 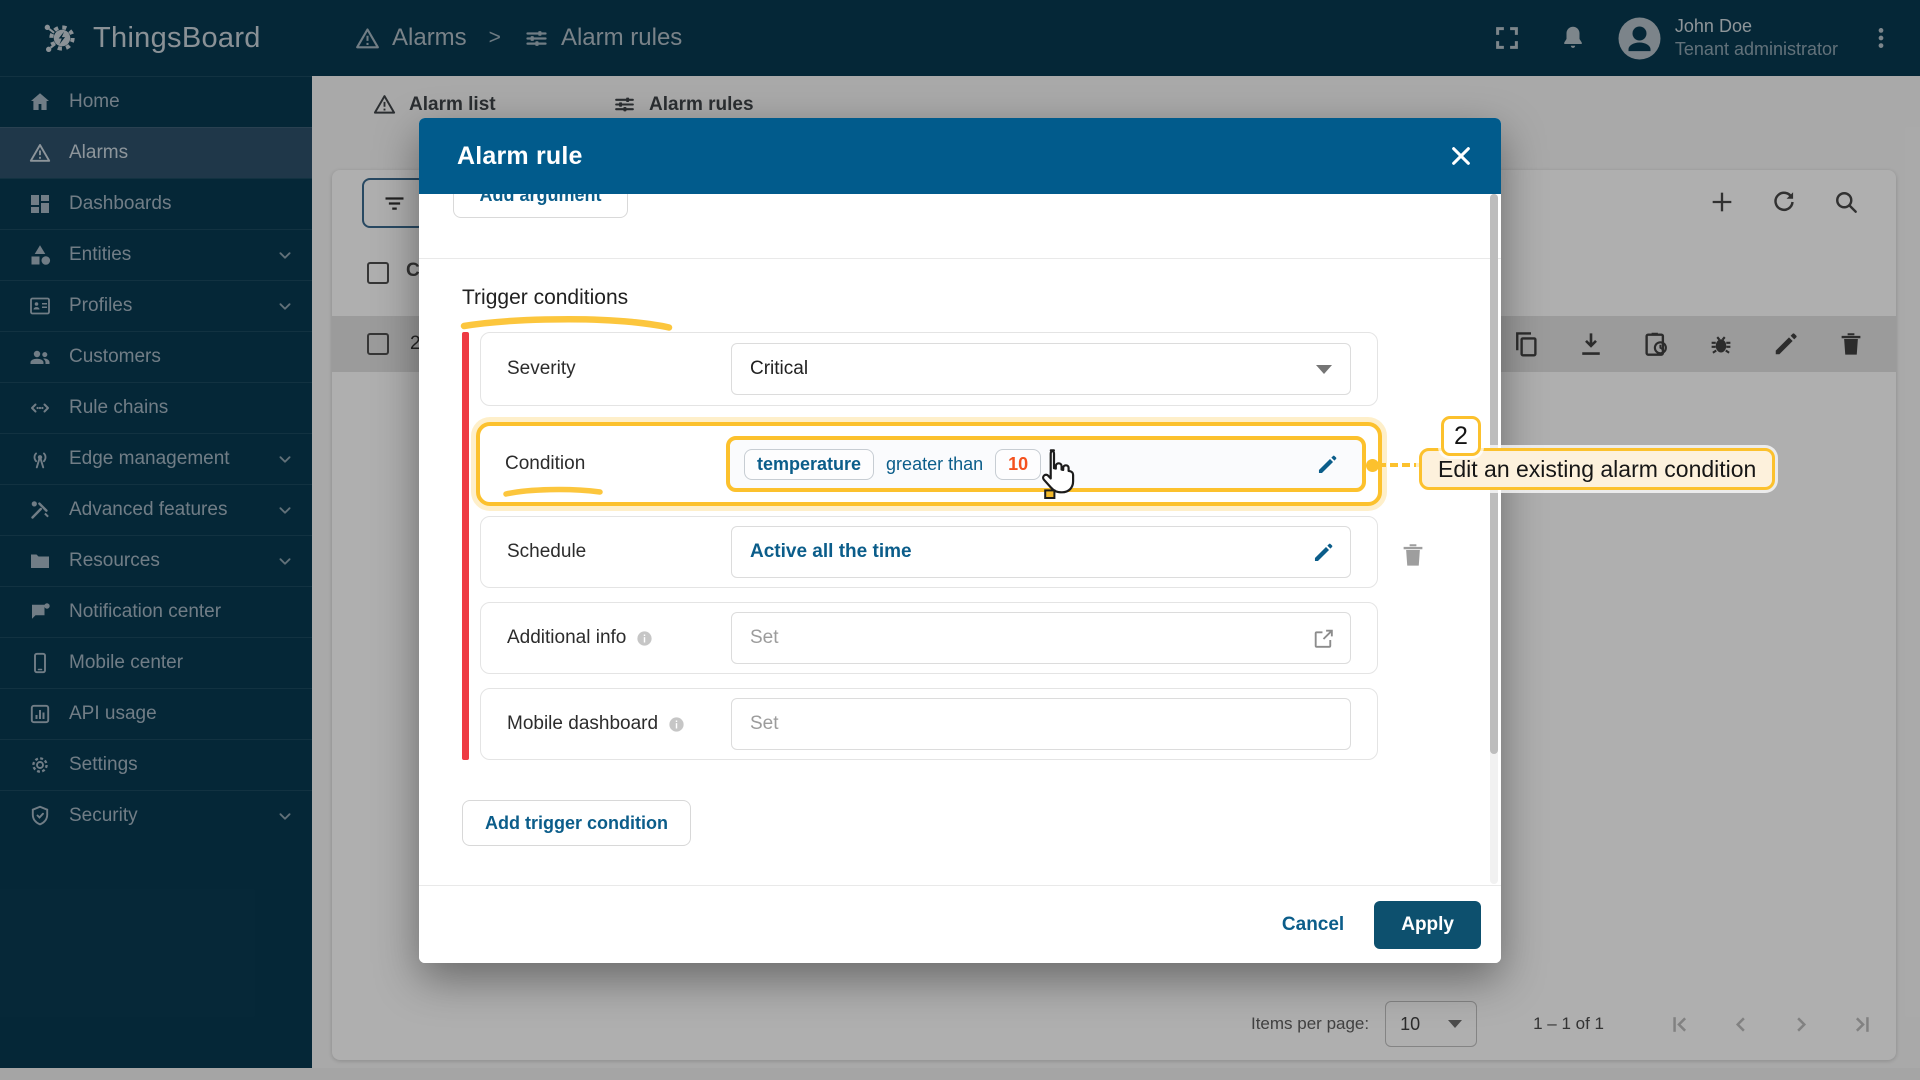 What do you see at coordinates (809, 464) in the screenshot?
I see `condition-key-chip: temperature` at bounding box center [809, 464].